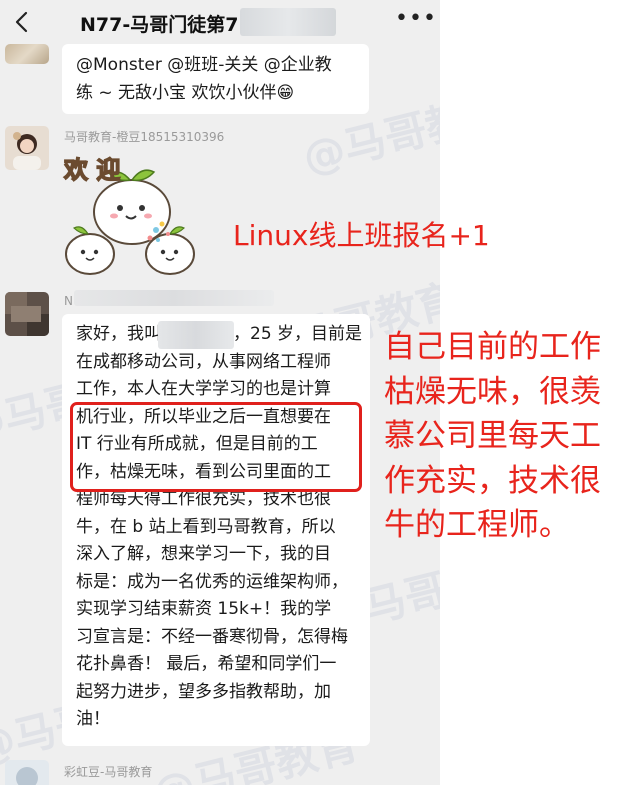 The width and height of the screenshot is (637, 785). I want to click on message-line: 习宣言是：不经一番寒彻骨，怎得梅, so click(212, 636).